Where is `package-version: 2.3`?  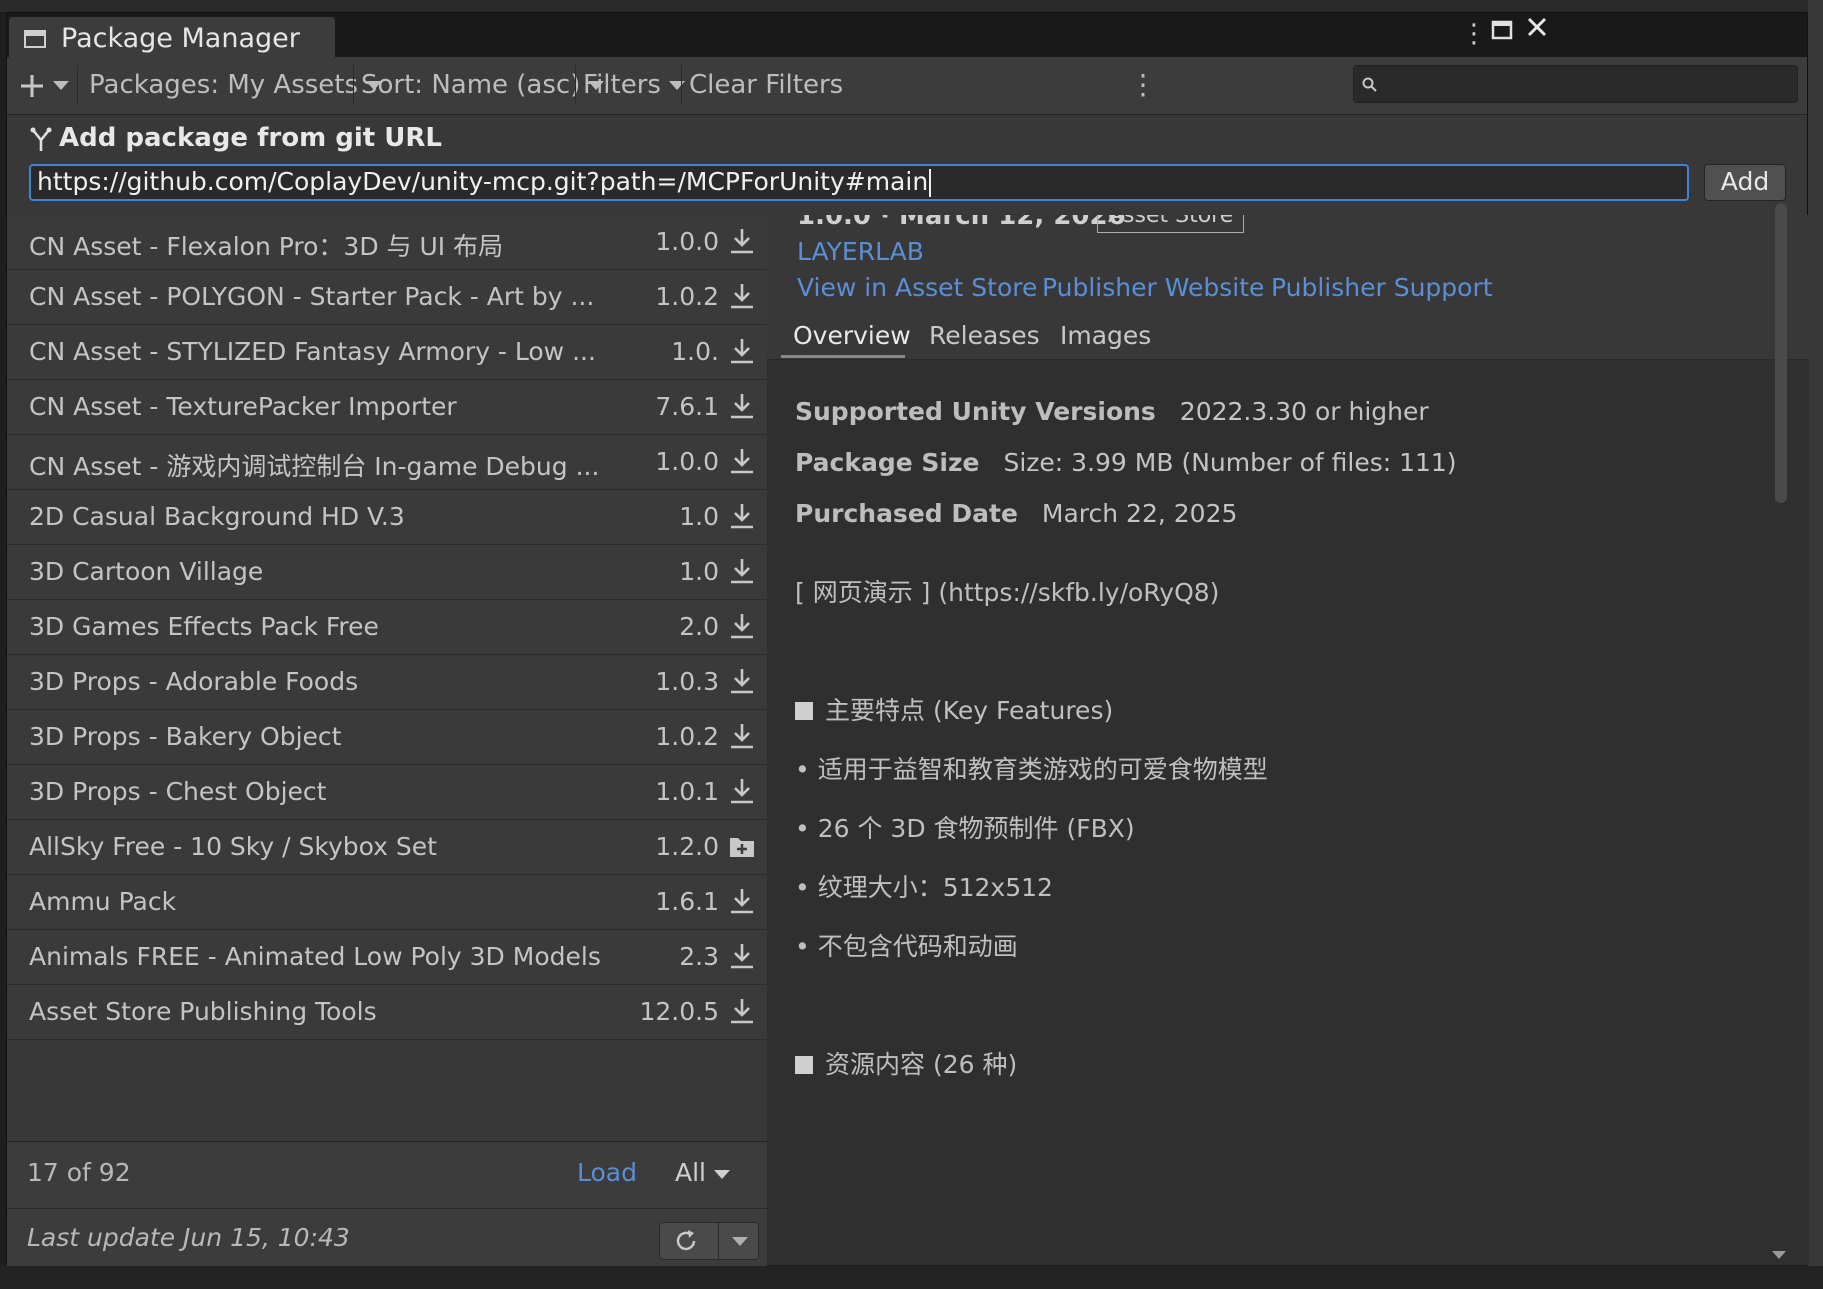 package-version: 2.3 is located at coordinates (699, 956).